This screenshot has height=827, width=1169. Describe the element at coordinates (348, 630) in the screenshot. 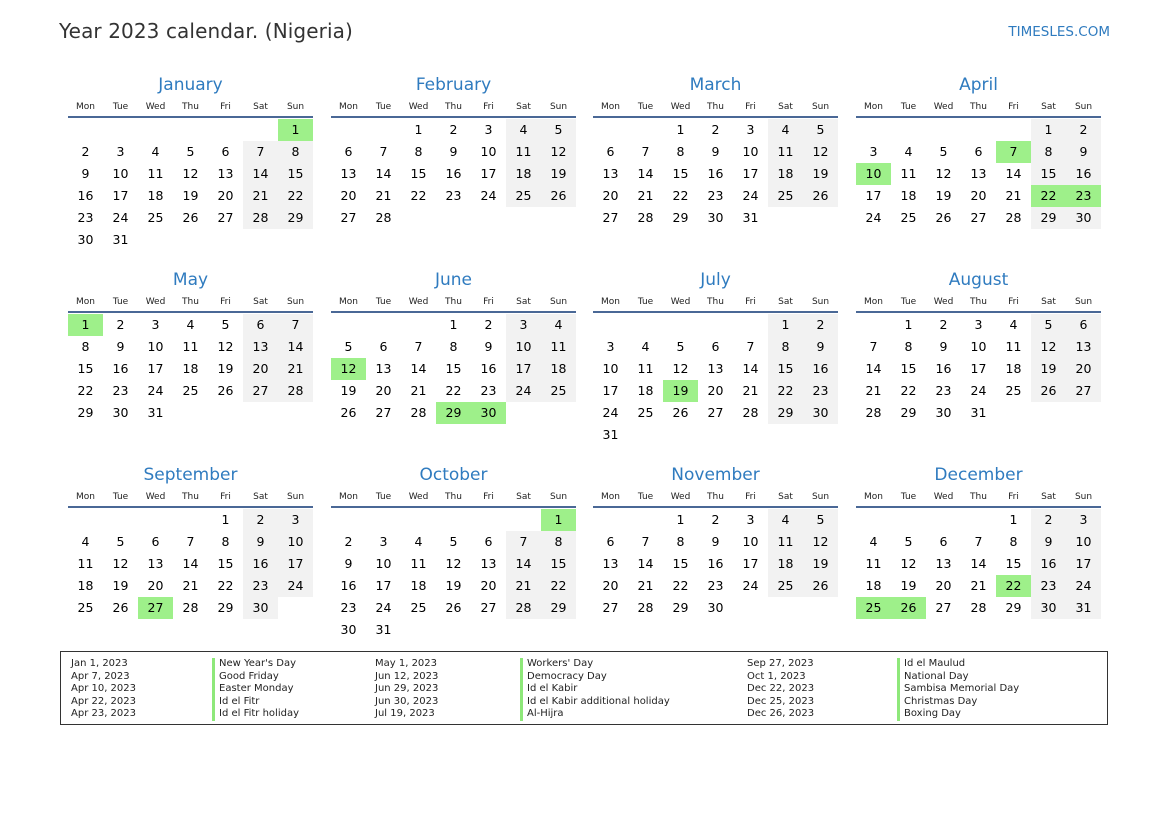

I see `day-cell: 30` at that location.